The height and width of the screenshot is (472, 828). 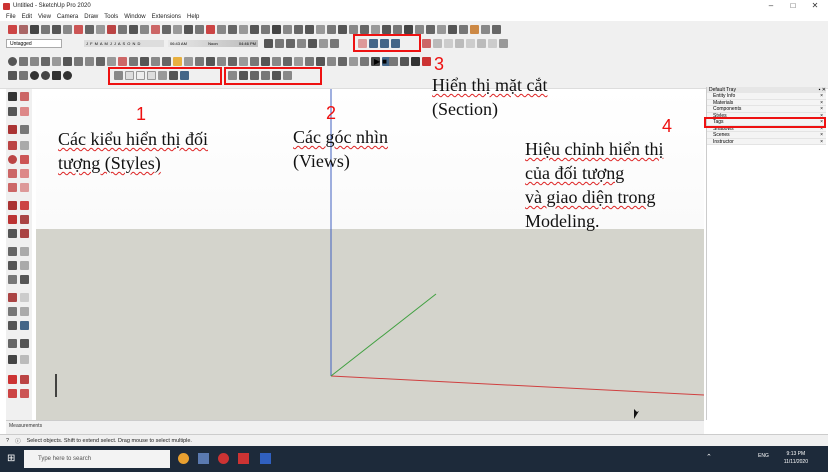 What do you see at coordinates (24, 111) in the screenshot?
I see `erase-tool-icon` at bounding box center [24, 111].